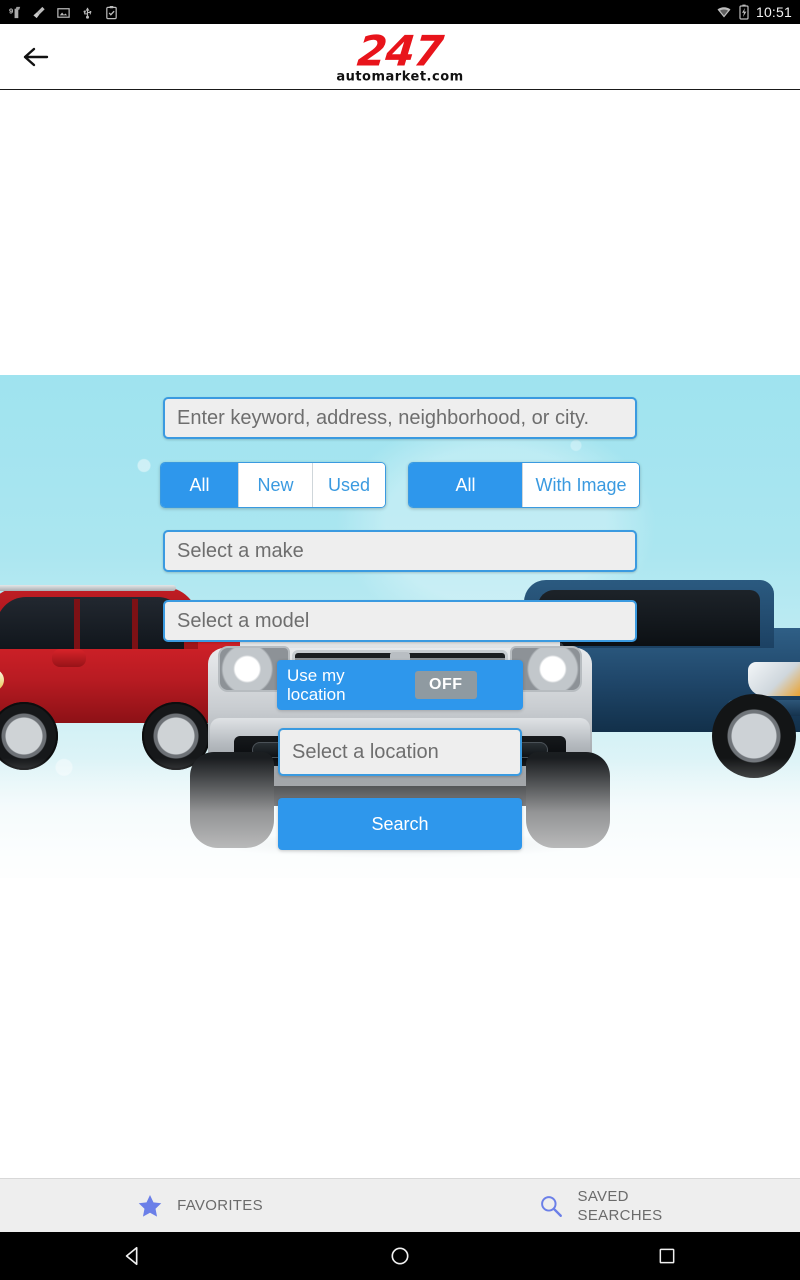 Image resolution: width=800 pixels, height=1280 pixels. I want to click on model-select: Select a model, so click(400, 621).